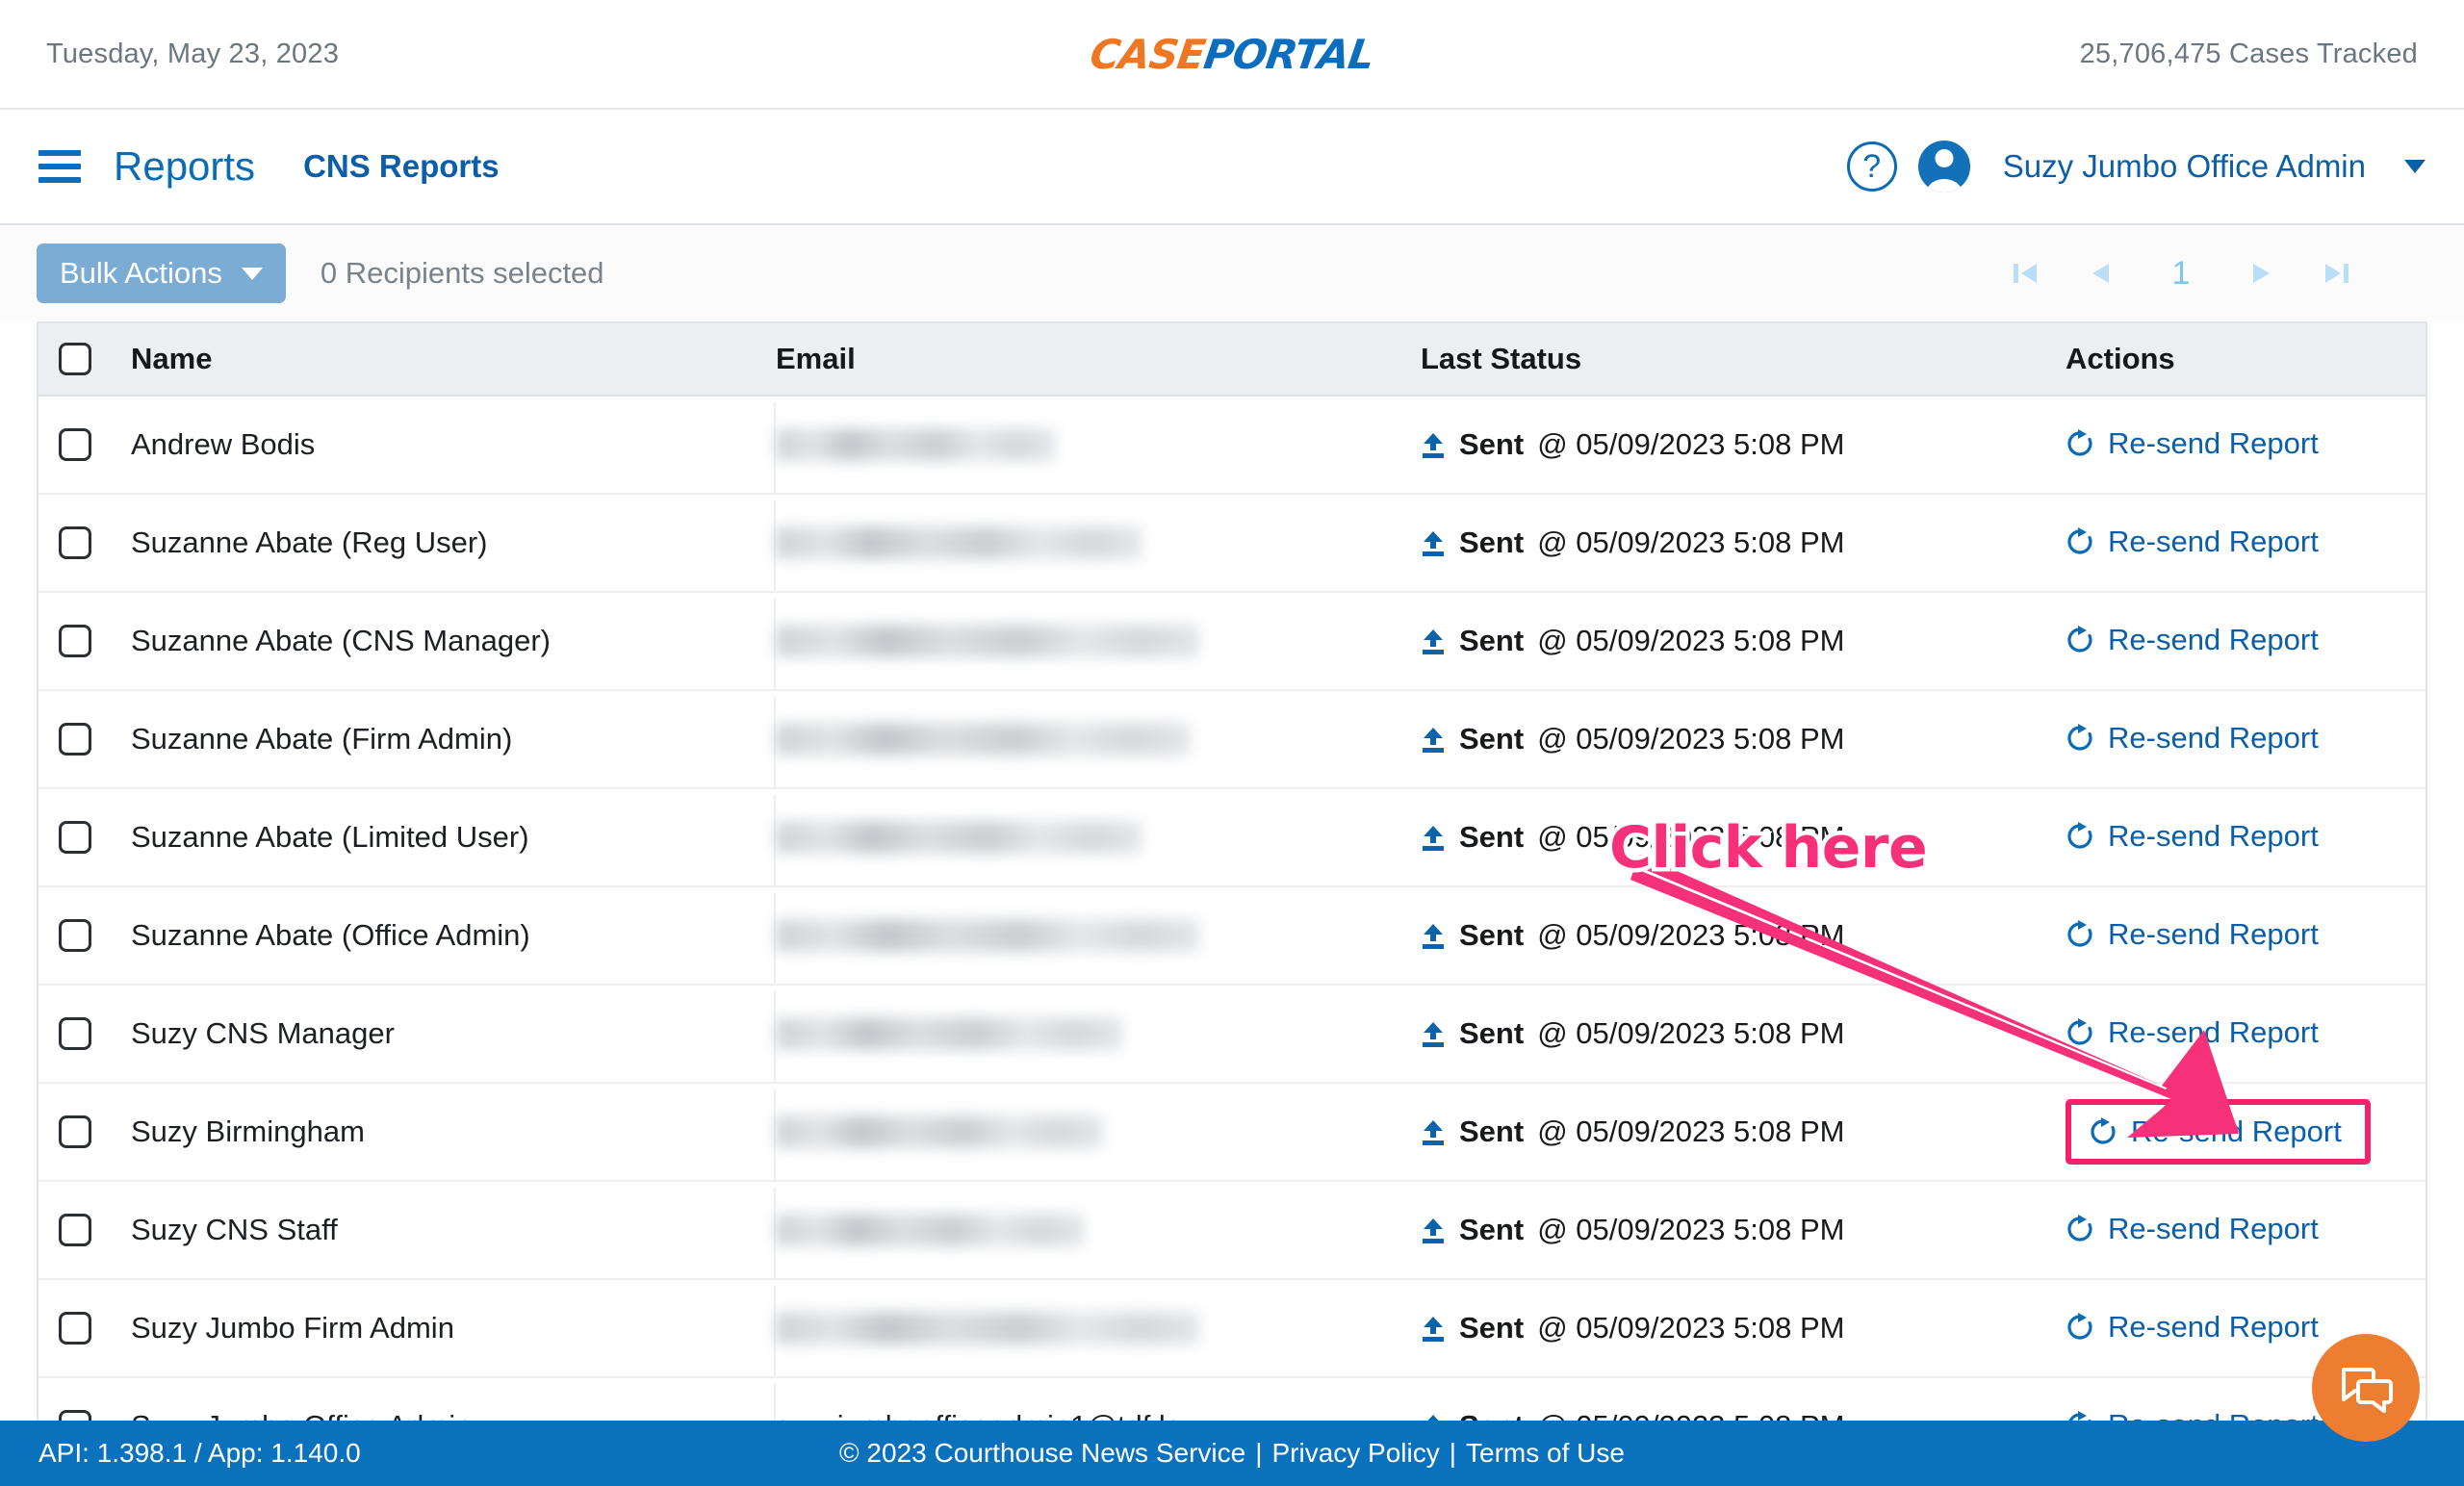 The height and width of the screenshot is (1486, 2464). What do you see at coordinates (330, 935) in the screenshot?
I see `recipient-name: Suzanne Abate (Office Admin)` at bounding box center [330, 935].